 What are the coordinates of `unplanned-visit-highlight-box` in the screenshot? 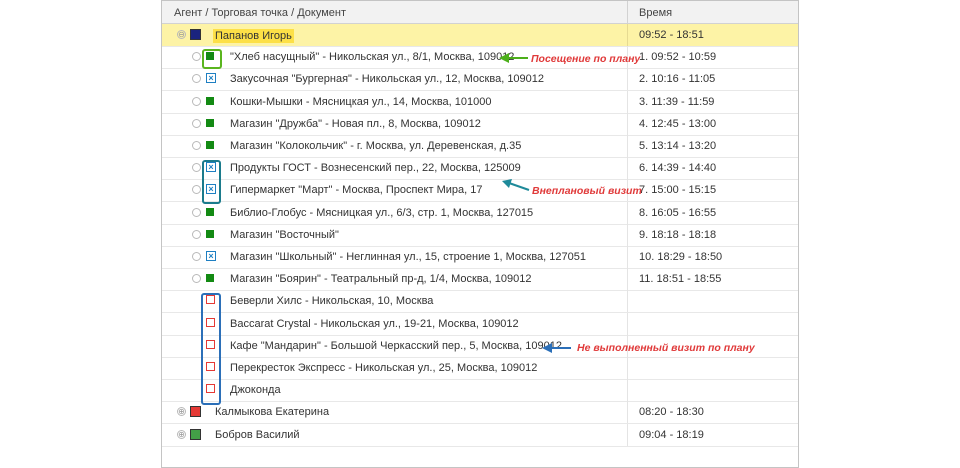 It's located at (211, 182).